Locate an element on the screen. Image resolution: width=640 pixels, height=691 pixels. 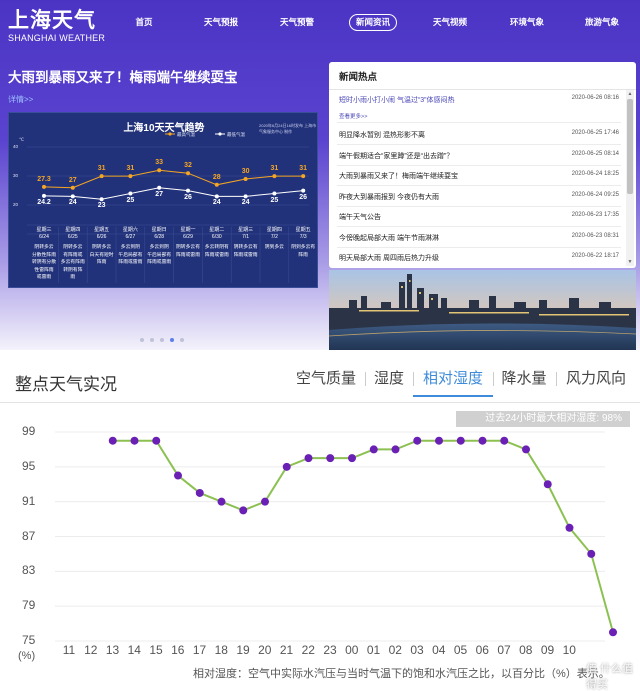
forecast-date: 6/29 is located at coordinates (188, 237).